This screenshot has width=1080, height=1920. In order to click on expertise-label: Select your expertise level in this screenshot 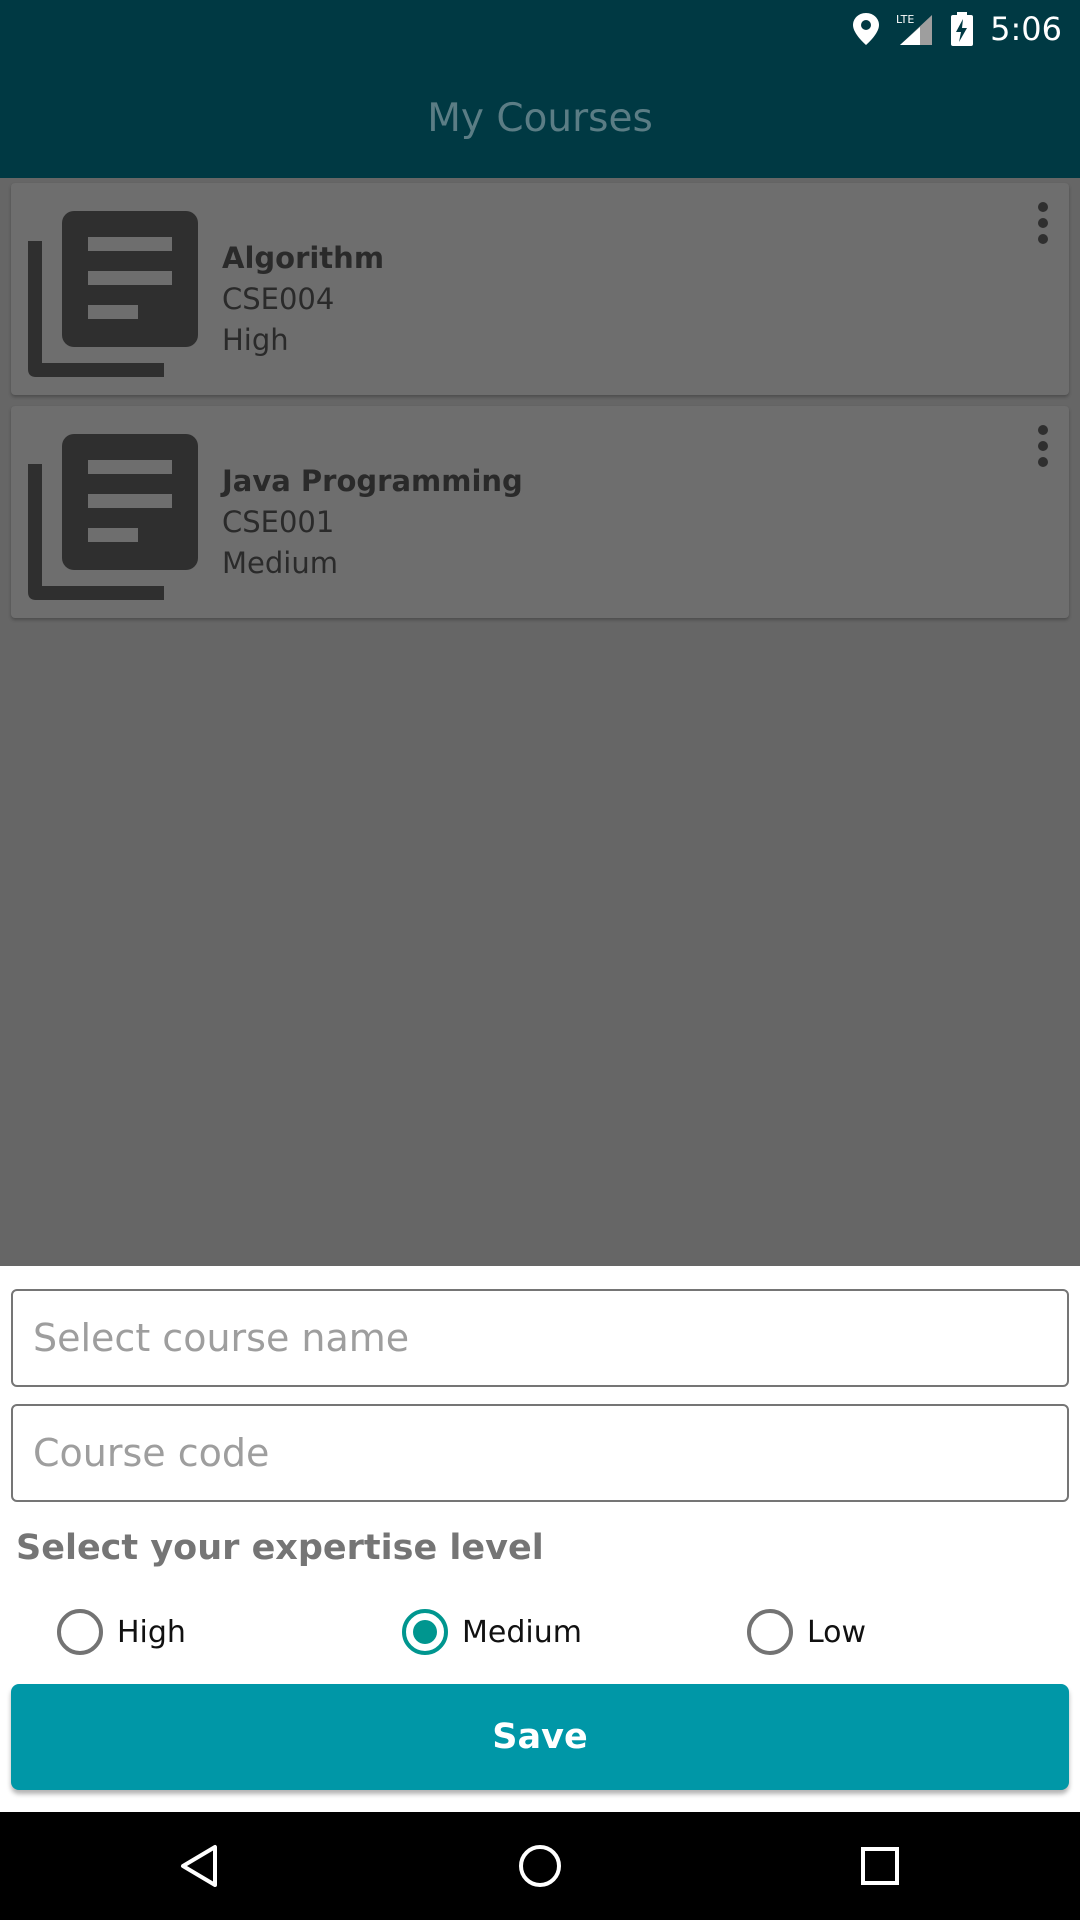, I will do `click(280, 1548)`.